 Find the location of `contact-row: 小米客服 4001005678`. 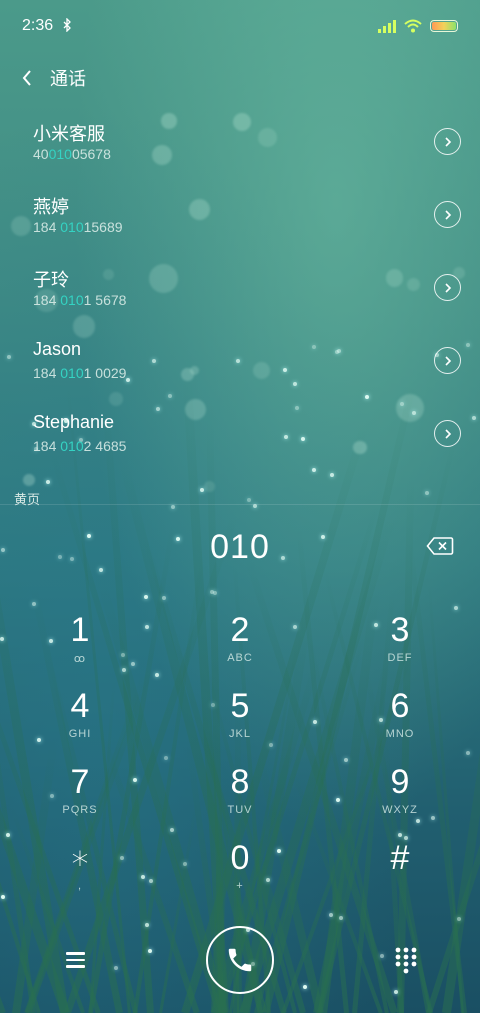

contact-row: 小米客服 4001005678 is located at coordinates (240, 146).